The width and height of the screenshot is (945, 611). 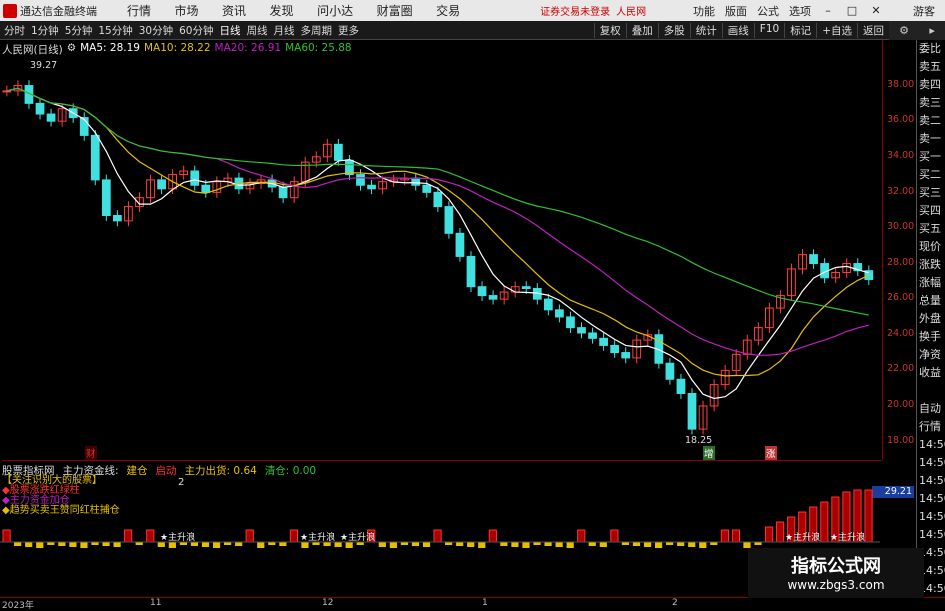 What do you see at coordinates (852, 10) in the screenshot?
I see `maximize-icon: □` at bounding box center [852, 10].